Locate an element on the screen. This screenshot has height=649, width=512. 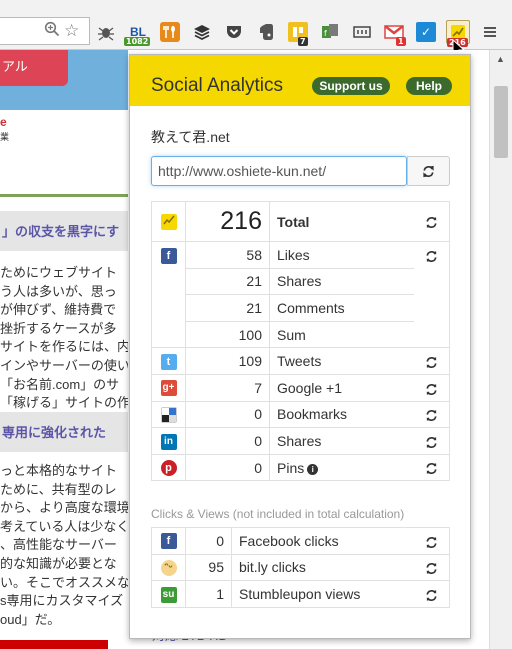
bitly-icon: ᵔᵕ is located at coordinates (168, 568).